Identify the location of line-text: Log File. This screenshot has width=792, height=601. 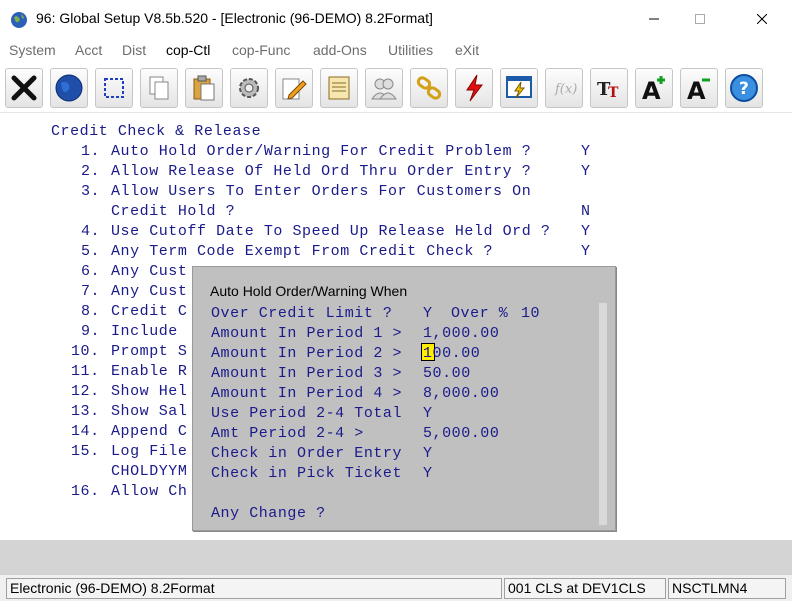
(149, 451).